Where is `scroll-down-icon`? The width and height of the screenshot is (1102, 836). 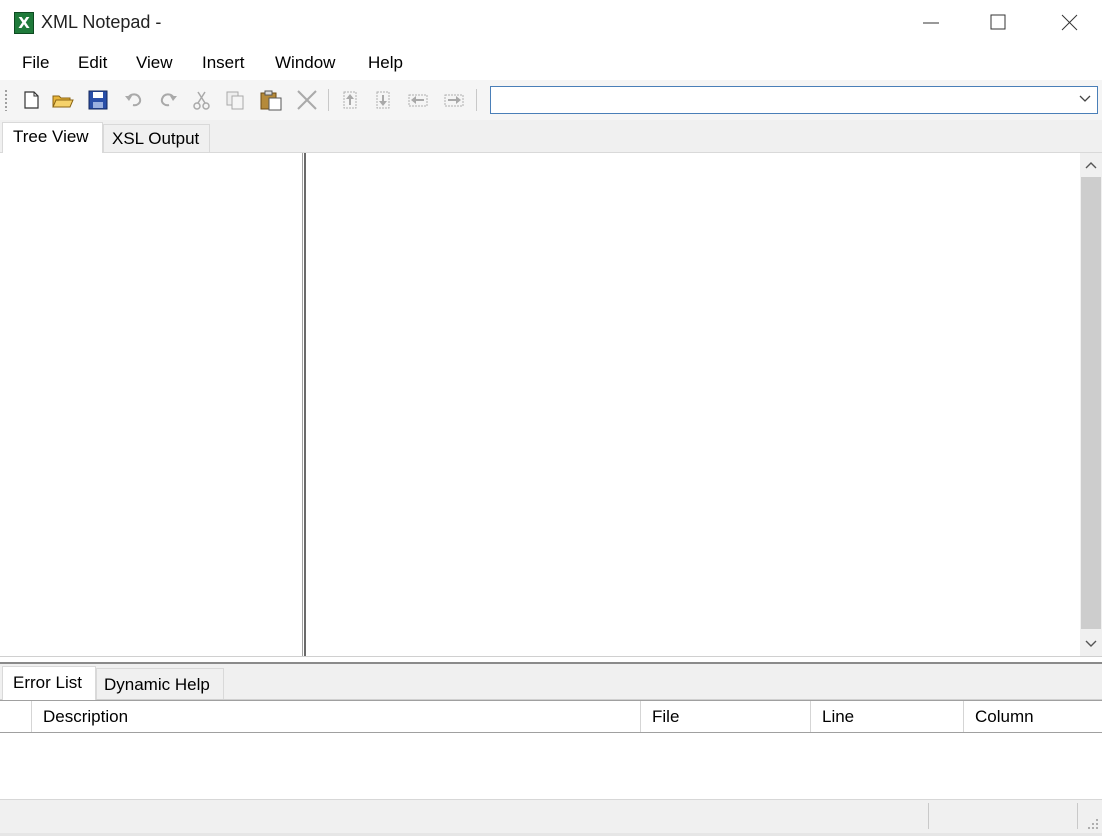
scroll-down-icon is located at coordinates (1091, 644).